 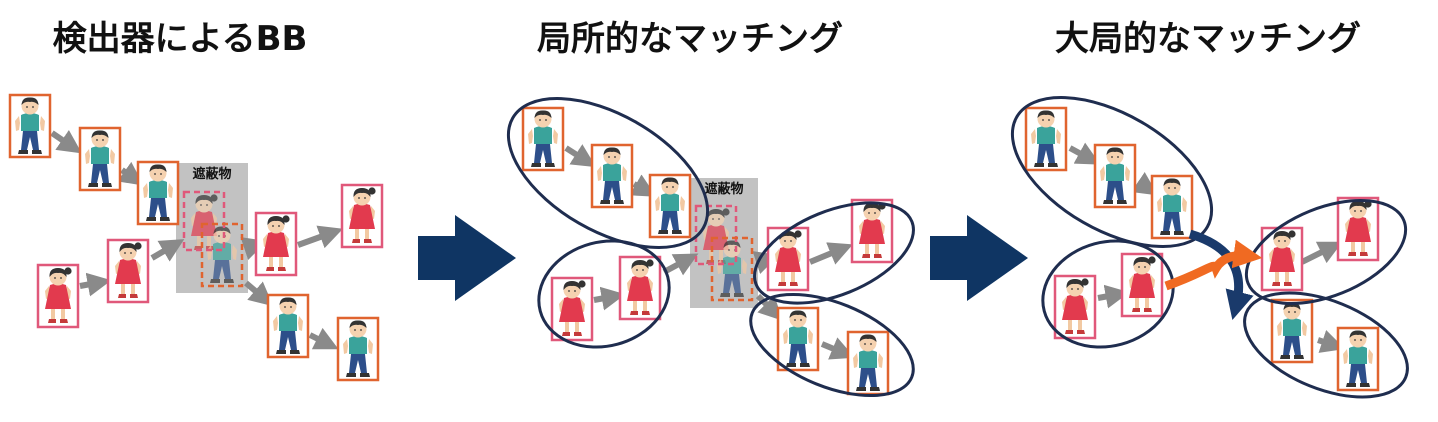 What do you see at coordinates (180, 39) in the screenshot?
I see `title-detector: 検出器によるBB` at bounding box center [180, 39].